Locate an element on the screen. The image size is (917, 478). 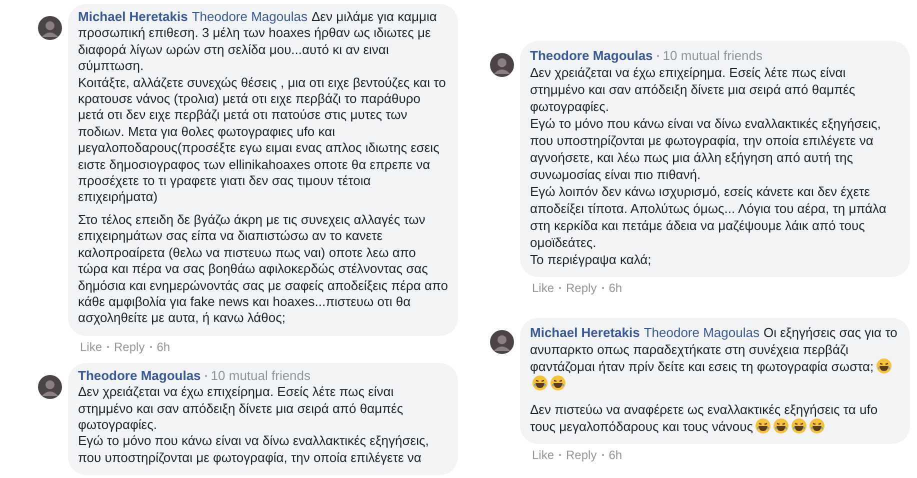
comment-text: Michael Heretakis Theodore Magoulas Οι εξηγήσεις σας για το ανυπαρκτο οπως παραδεχτήκατε στη συνέχεια περβάζι φαντάζομαι ήταν πρίν δείτε και εσεις τη φωτογραφία σωστα; is located at coordinates (715, 358).